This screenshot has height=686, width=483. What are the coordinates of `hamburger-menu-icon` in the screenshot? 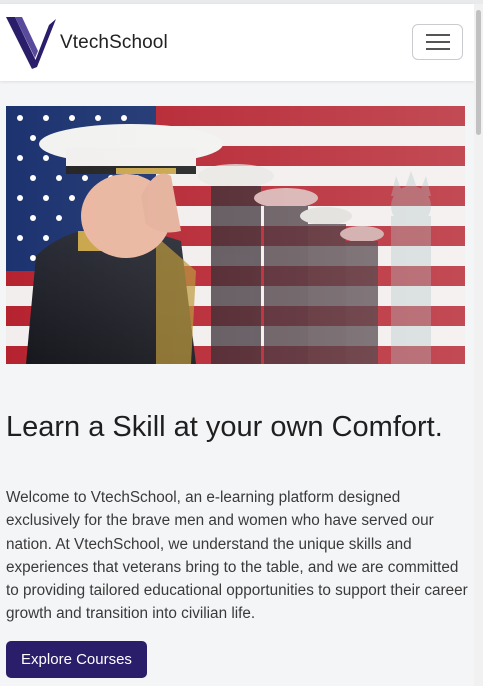 It's located at (437, 42).